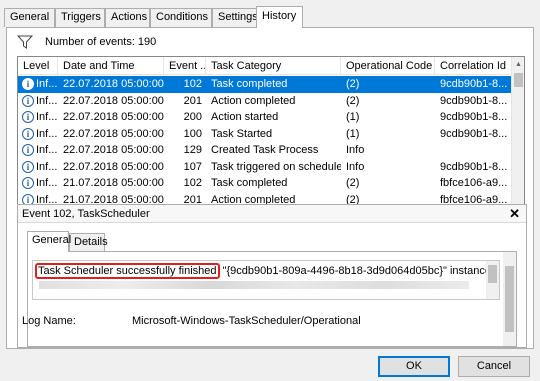 Image resolution: width=540 pixels, height=381 pixels. Describe the element at coordinates (181, 17) in the screenshot. I see `tab-conditions: Conditions` at that location.